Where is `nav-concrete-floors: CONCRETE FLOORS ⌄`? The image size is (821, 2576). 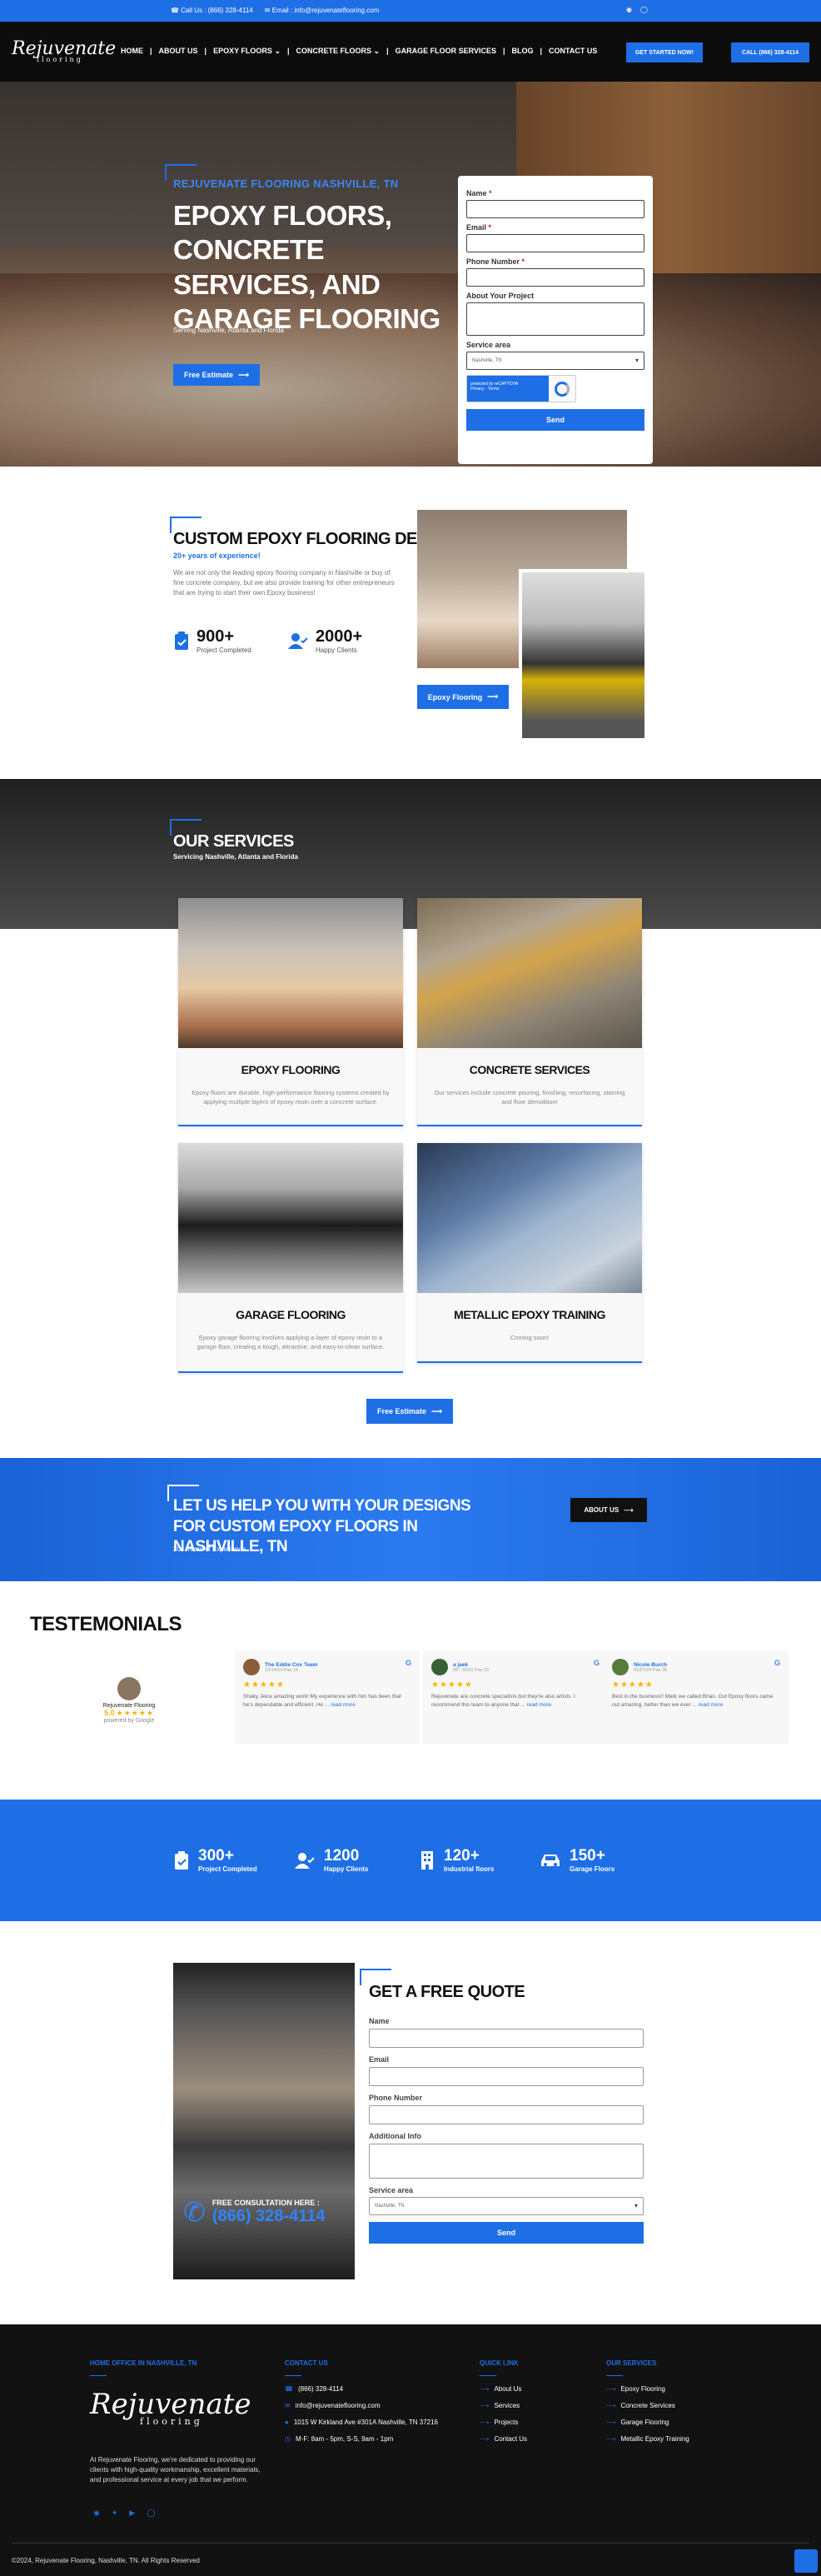
nav-concrete-floors: CONCRETE FLOORS ⌄ is located at coordinates (338, 51).